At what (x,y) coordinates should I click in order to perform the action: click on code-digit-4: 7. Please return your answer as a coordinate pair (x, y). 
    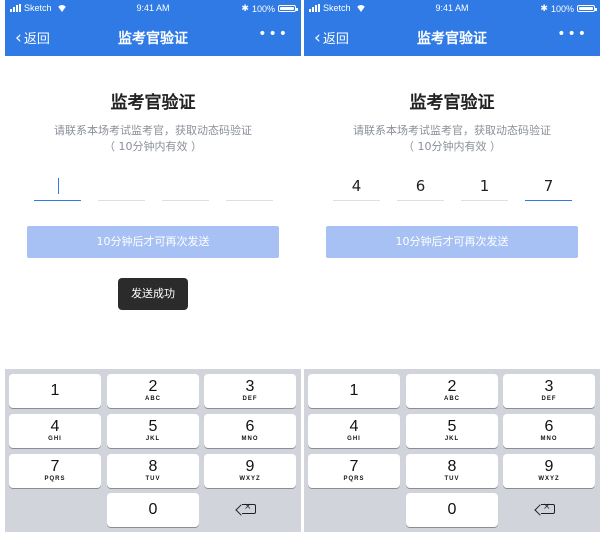
    Looking at the image, I should click on (548, 188).